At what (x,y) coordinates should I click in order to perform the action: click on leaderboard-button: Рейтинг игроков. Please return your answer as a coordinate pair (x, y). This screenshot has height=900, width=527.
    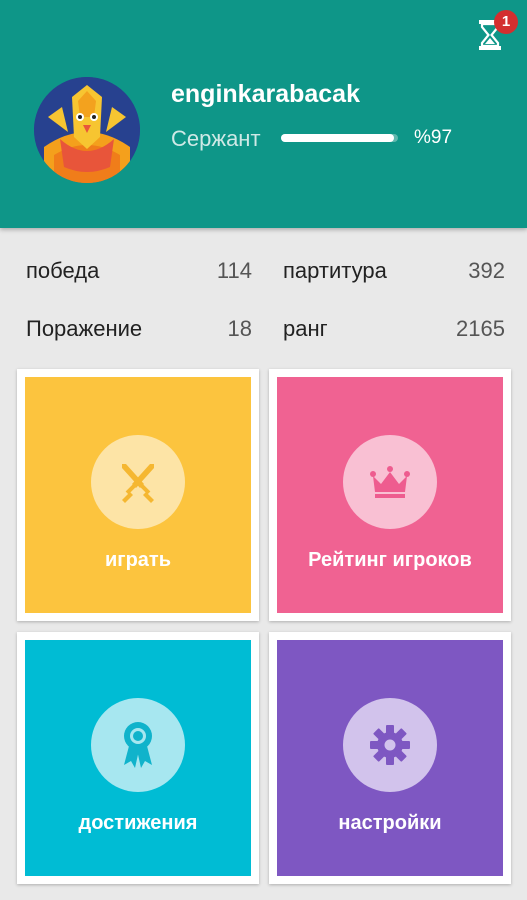
    Looking at the image, I should click on (390, 495).